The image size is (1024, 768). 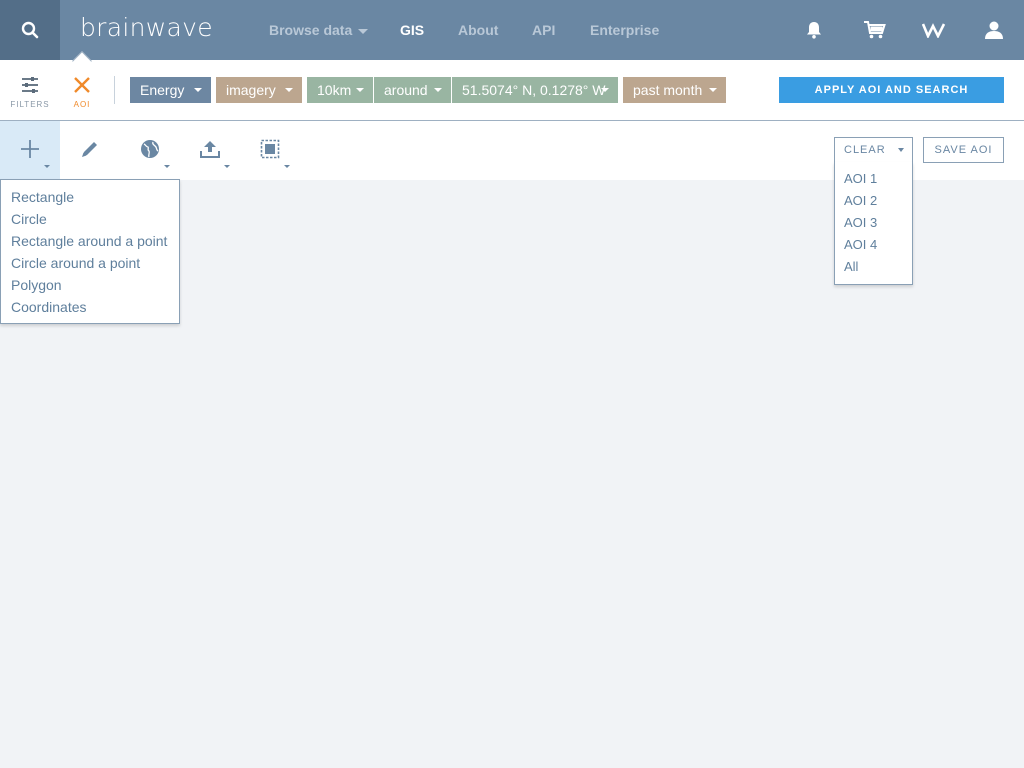 I want to click on globe-layer-button, so click(x=150, y=150).